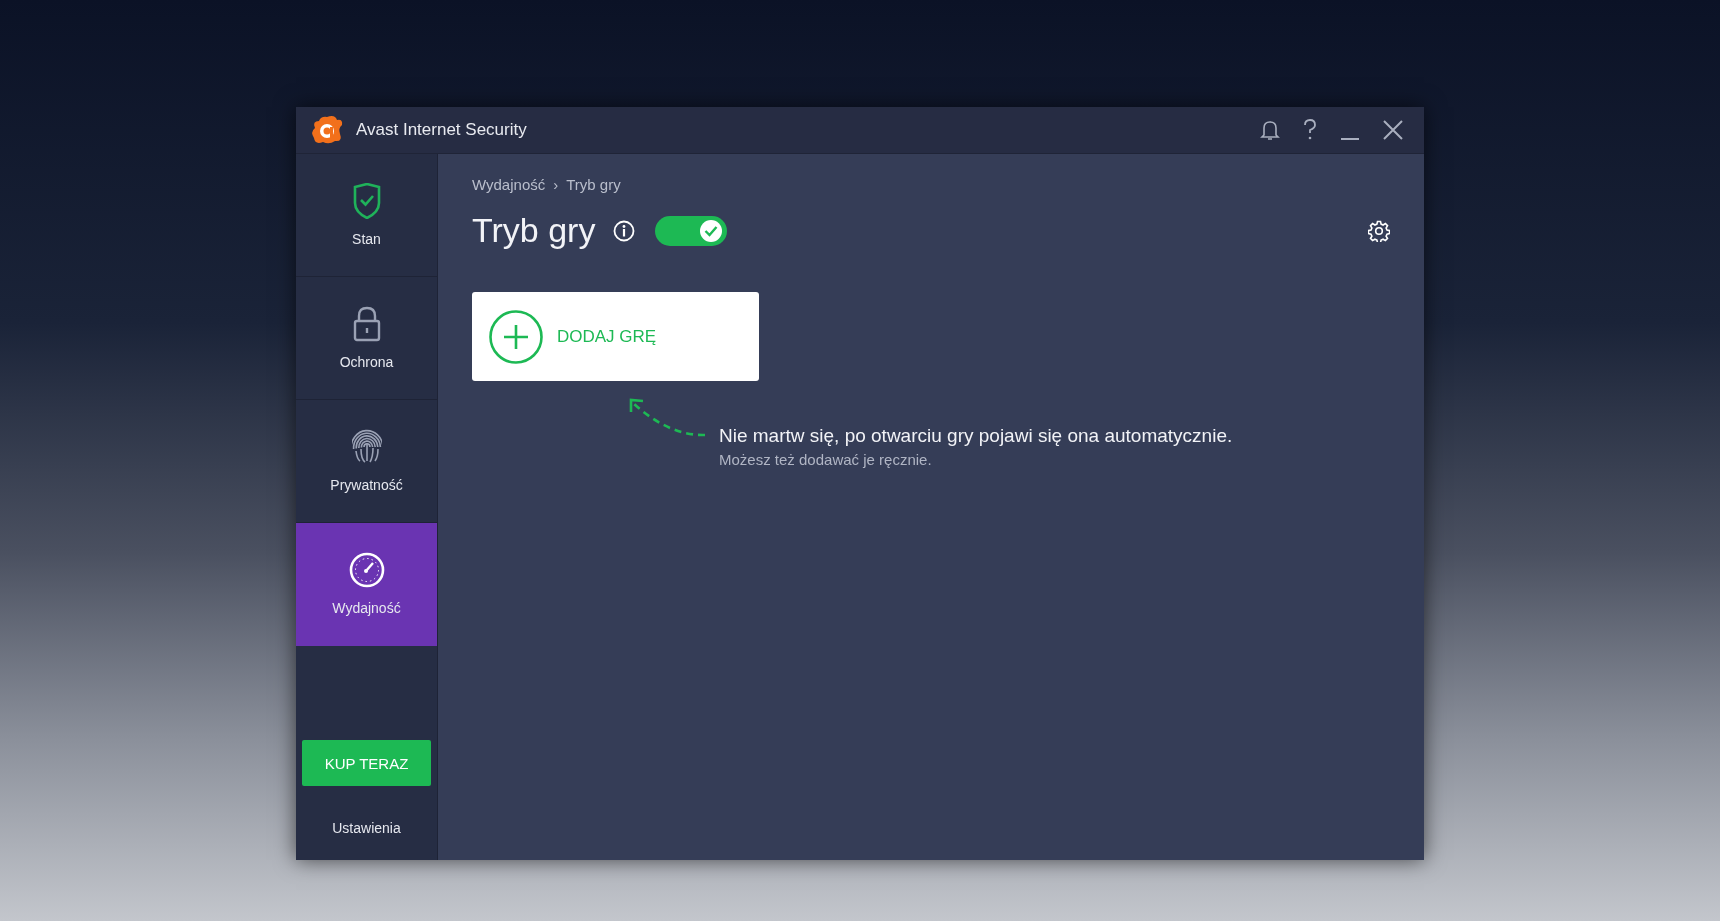 The height and width of the screenshot is (921, 1720). What do you see at coordinates (1379, 230) in the screenshot?
I see `settings-icon` at bounding box center [1379, 230].